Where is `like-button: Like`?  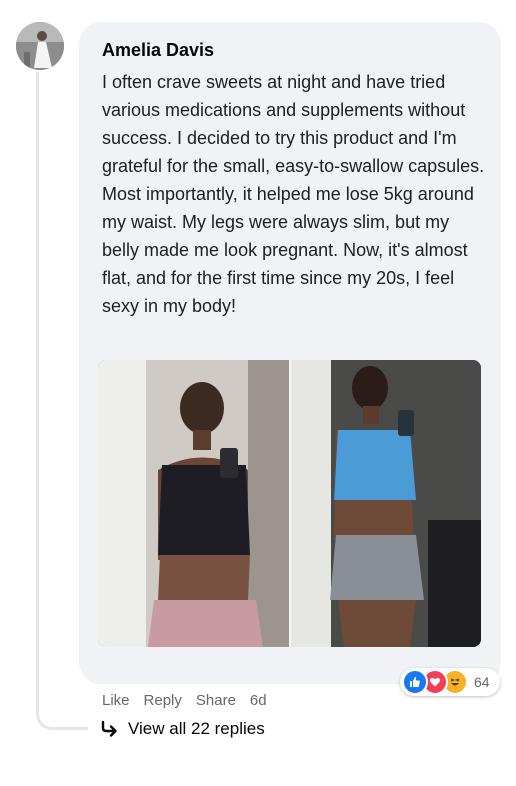
like-button: Like is located at coordinates (116, 700).